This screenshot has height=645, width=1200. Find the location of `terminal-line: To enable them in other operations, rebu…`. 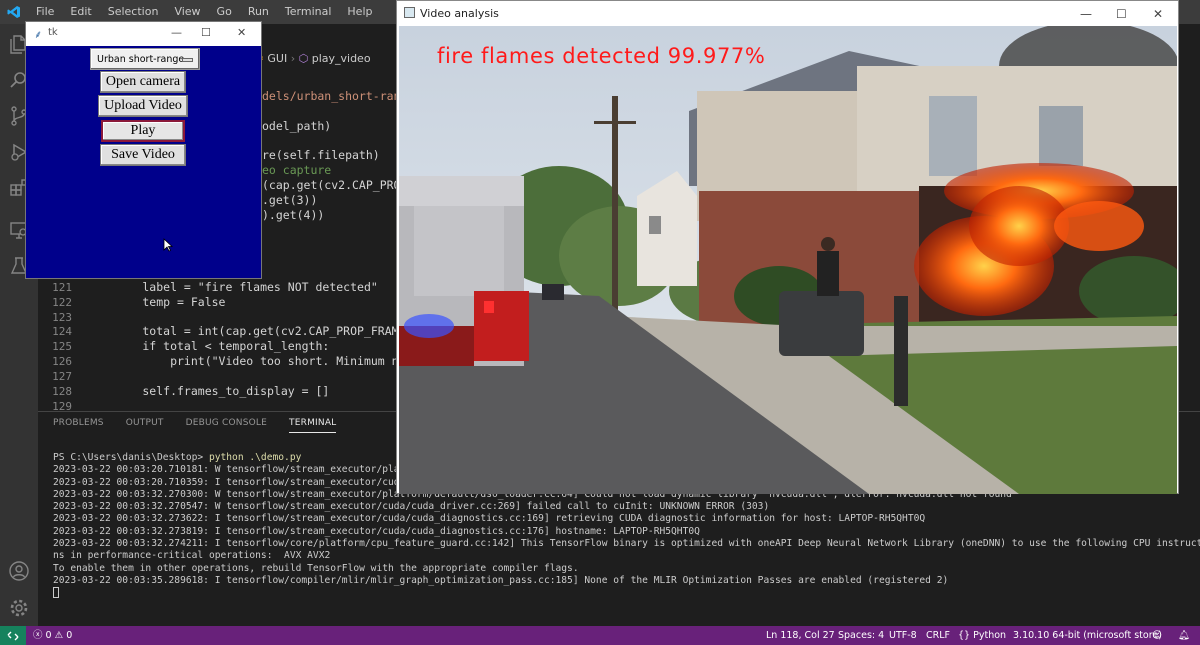

terminal-line: To enable them in other operations, rebu… is located at coordinates (316, 568).